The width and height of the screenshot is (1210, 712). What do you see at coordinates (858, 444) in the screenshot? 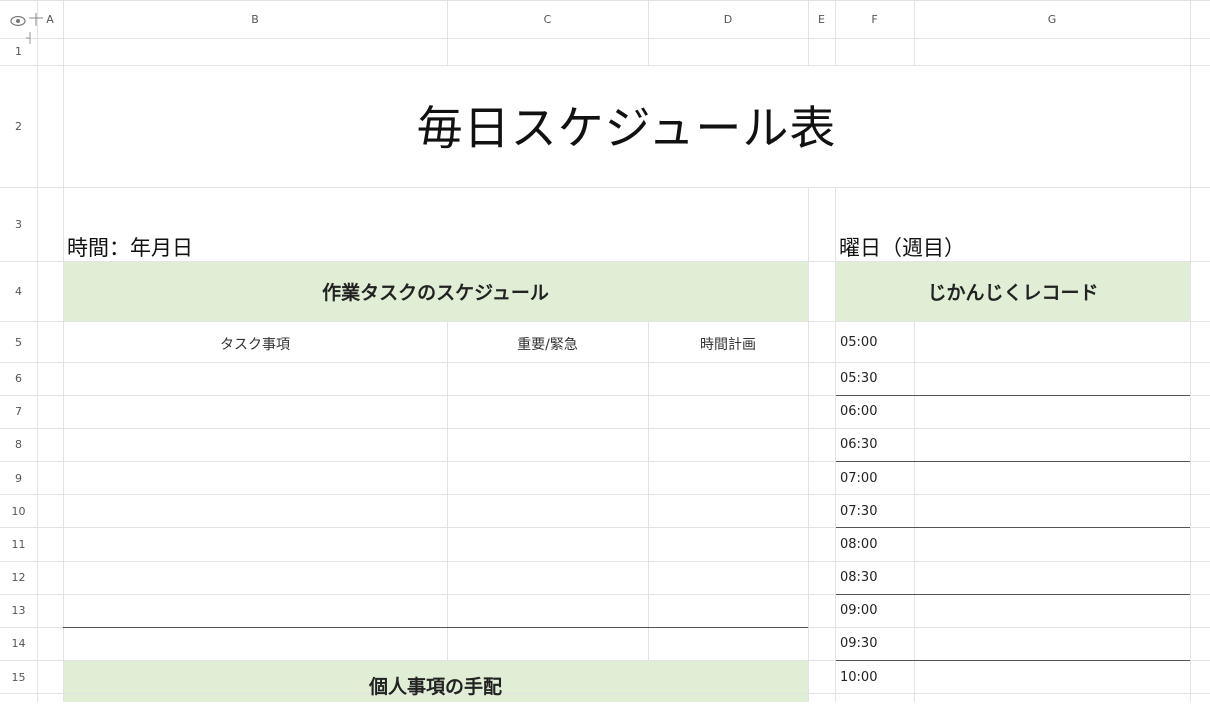
I see `time-cell: 06:30` at bounding box center [858, 444].